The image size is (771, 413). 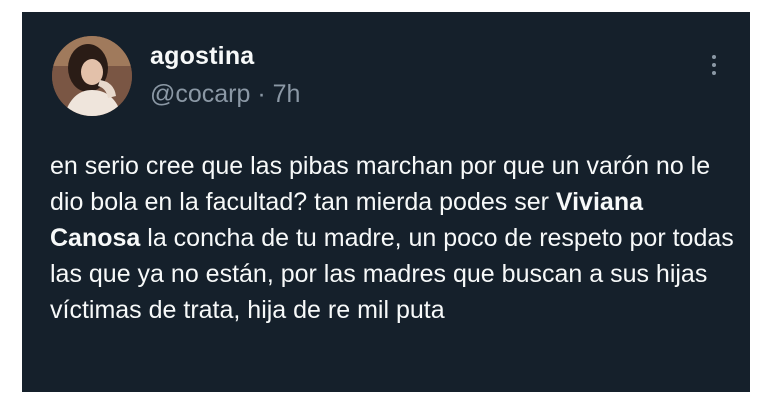 What do you see at coordinates (287, 94) in the screenshot?
I see `tweet-timestamp: 7h` at bounding box center [287, 94].